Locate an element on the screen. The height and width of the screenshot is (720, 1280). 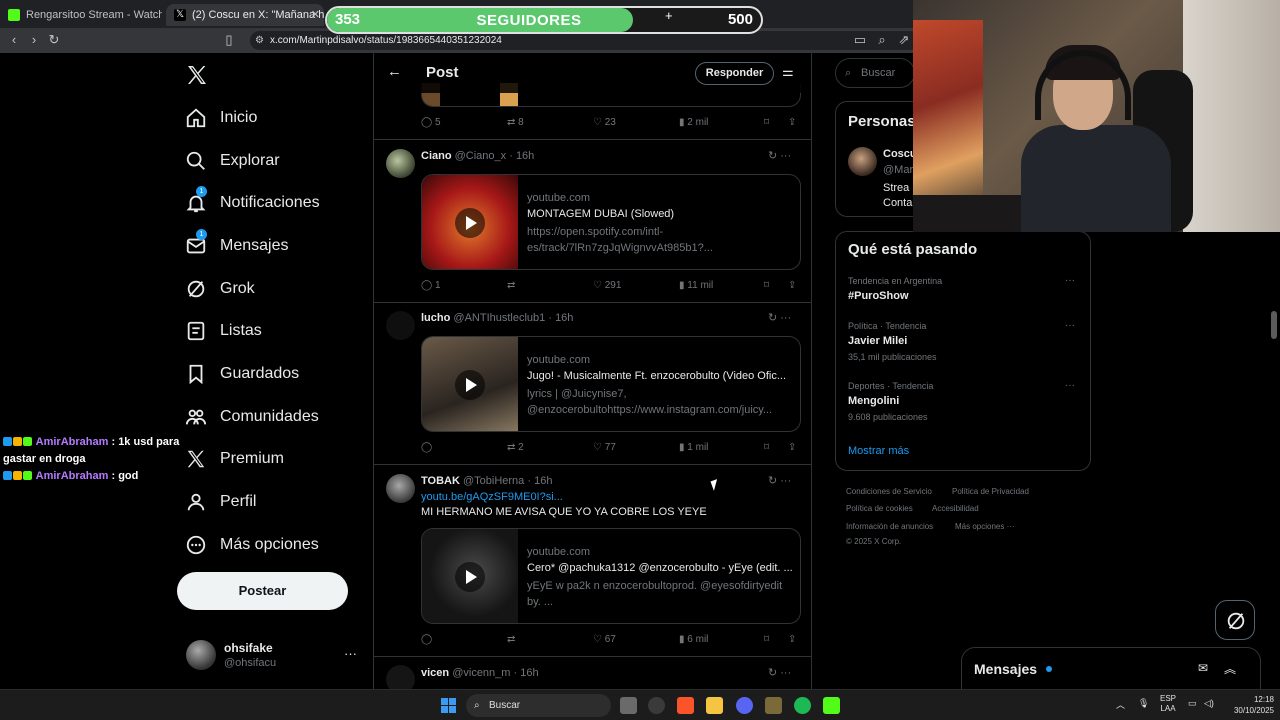
cast-icon: ▭ is located at coordinates (860, 40).